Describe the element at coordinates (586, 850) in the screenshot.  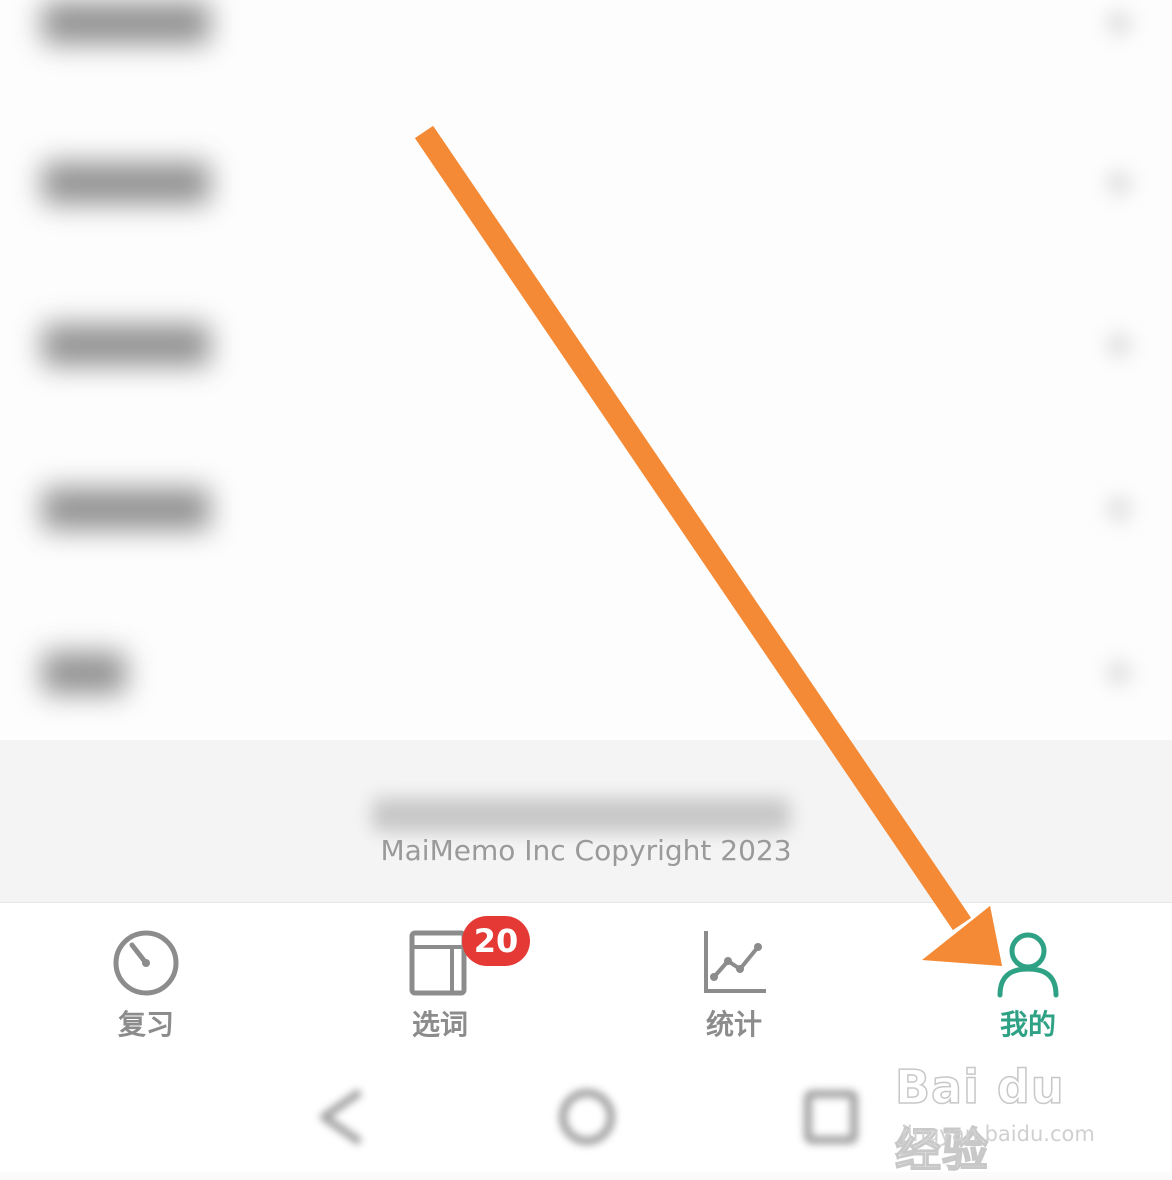
I see `copyright-text: MaiMemo Inc Copyright 2023` at that location.